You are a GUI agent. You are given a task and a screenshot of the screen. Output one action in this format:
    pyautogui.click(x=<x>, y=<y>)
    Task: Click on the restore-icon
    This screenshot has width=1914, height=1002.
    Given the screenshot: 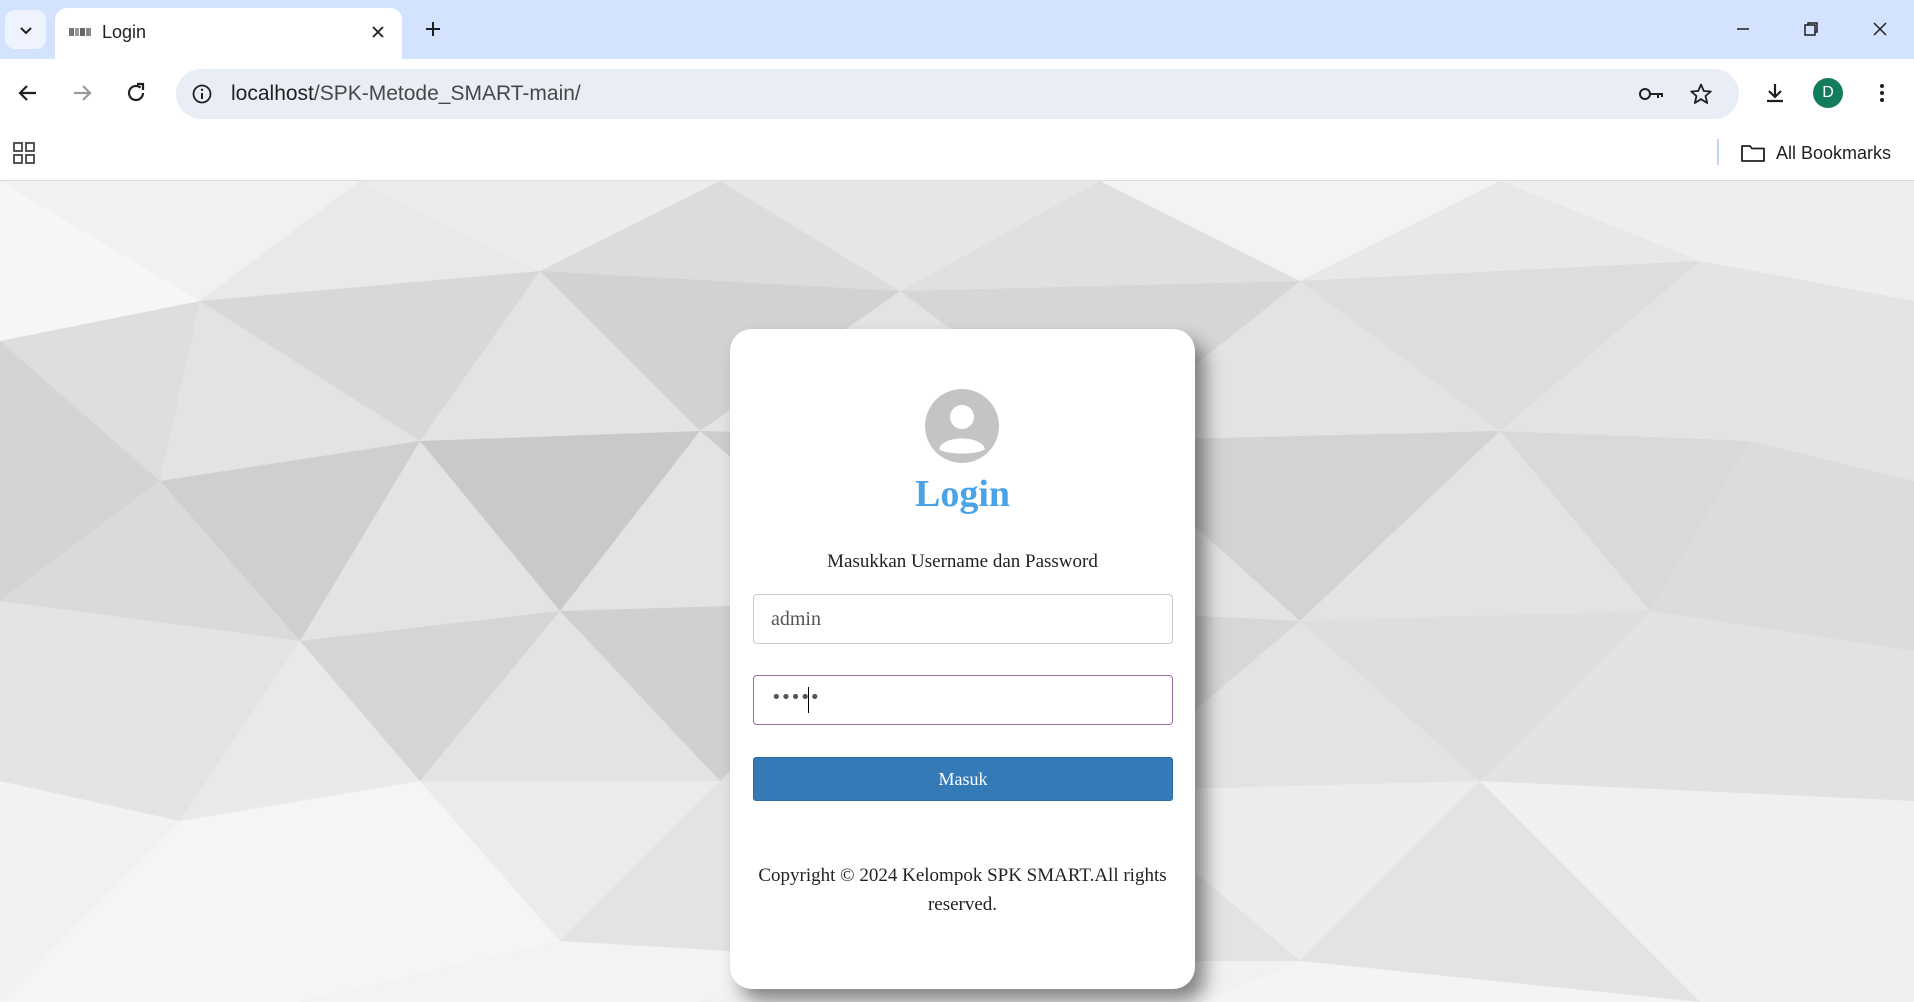 What is the action you would take?
    pyautogui.click(x=1811, y=29)
    